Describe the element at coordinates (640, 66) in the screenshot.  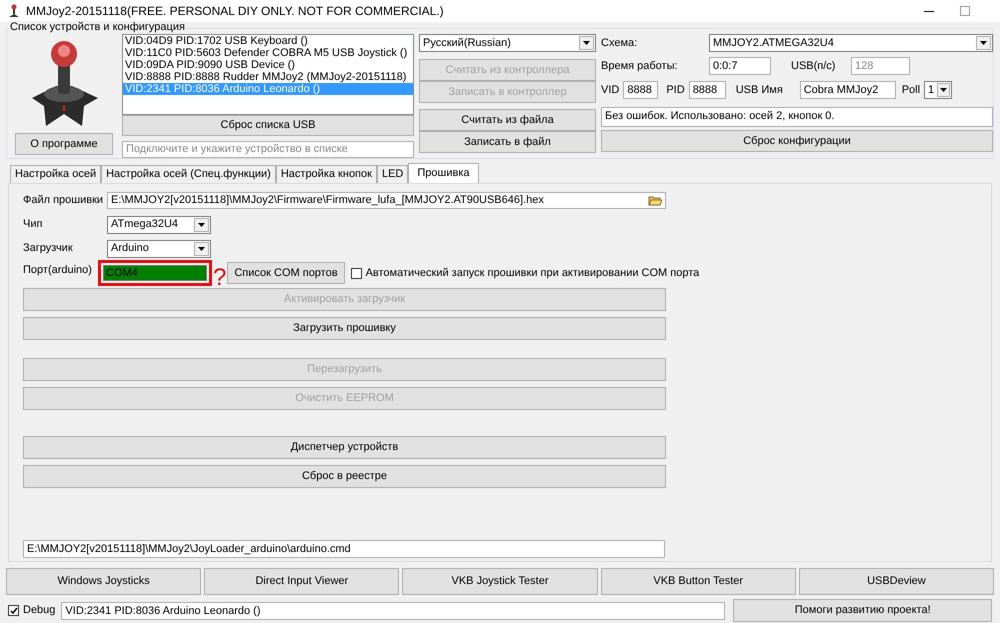
I see `field-label: Время работы:` at that location.